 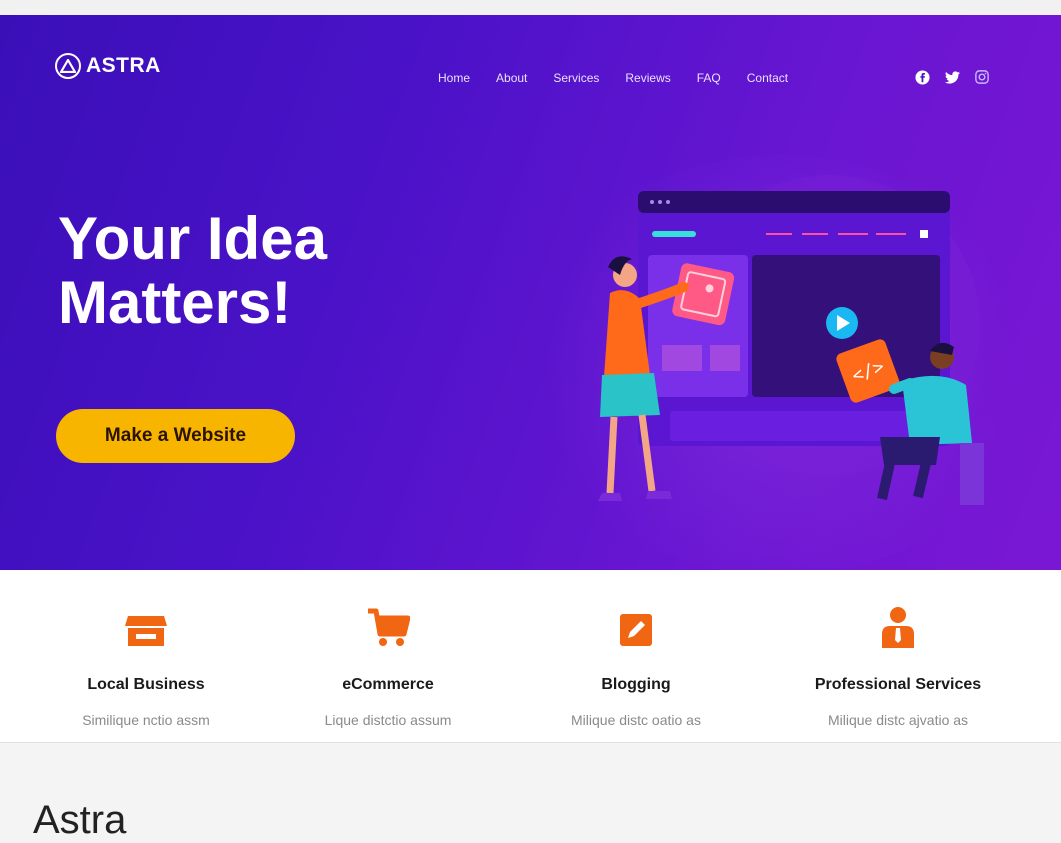 I want to click on hero-headline: Your Idea Matters!, so click(x=268, y=271).